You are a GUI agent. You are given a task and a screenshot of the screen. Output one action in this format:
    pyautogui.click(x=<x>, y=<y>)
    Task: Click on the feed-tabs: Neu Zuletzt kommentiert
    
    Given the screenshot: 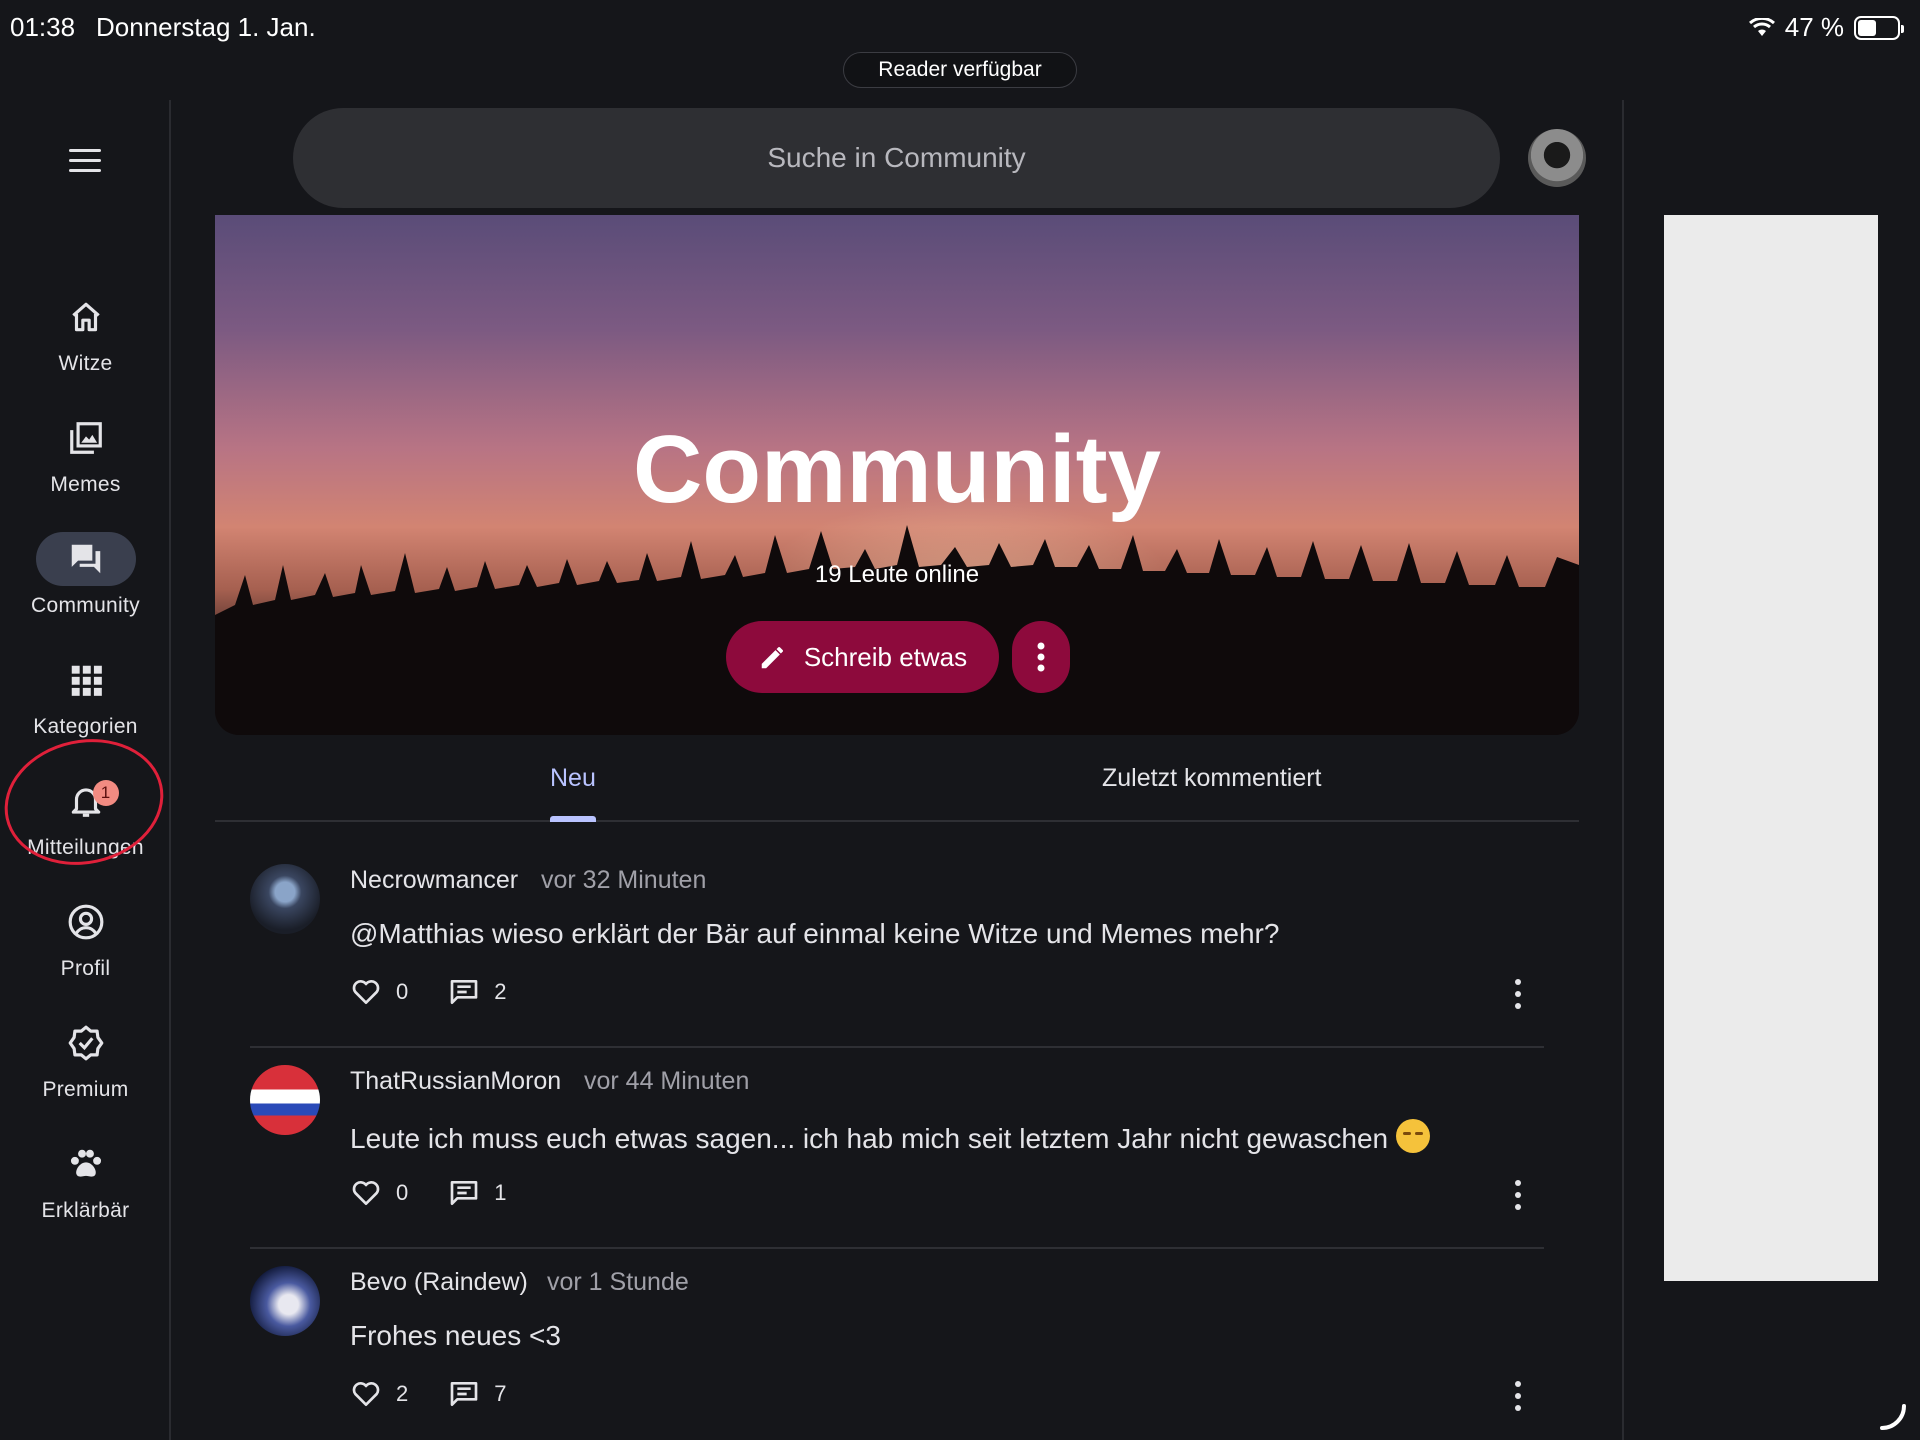 What is the action you would take?
    pyautogui.click(x=897, y=779)
    